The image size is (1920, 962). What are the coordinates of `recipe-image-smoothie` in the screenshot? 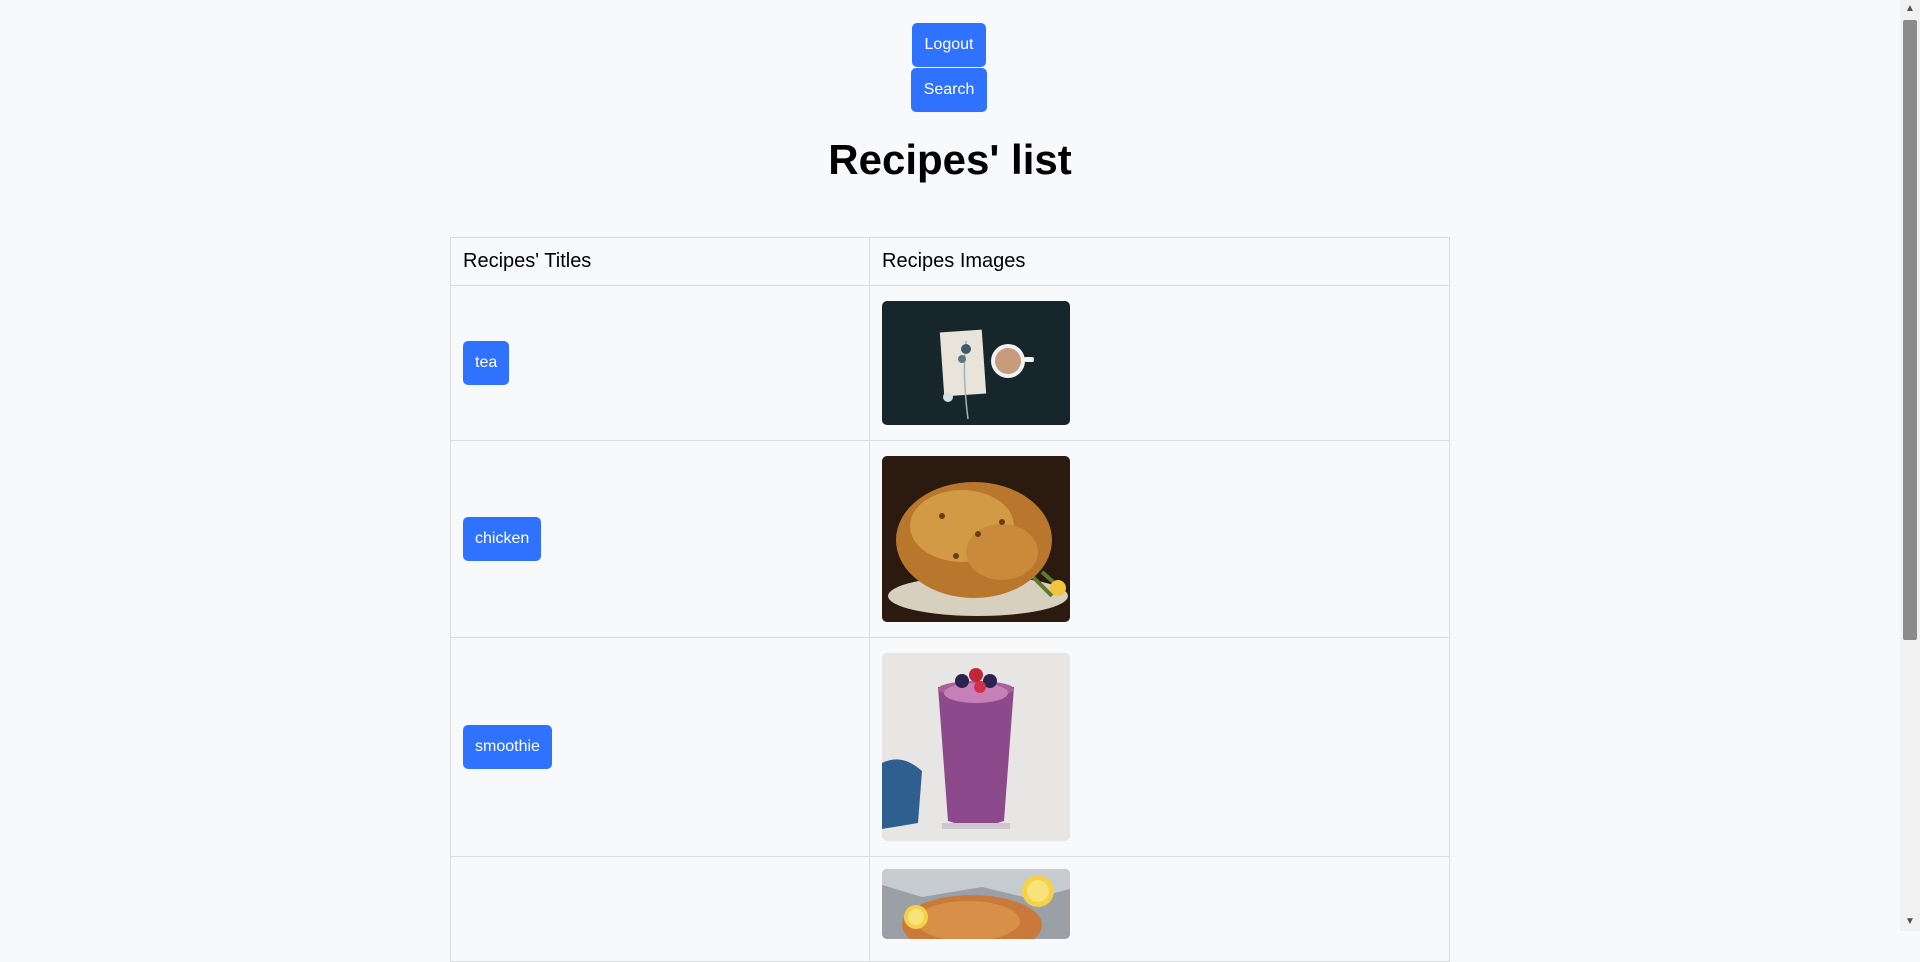 It's located at (976, 747).